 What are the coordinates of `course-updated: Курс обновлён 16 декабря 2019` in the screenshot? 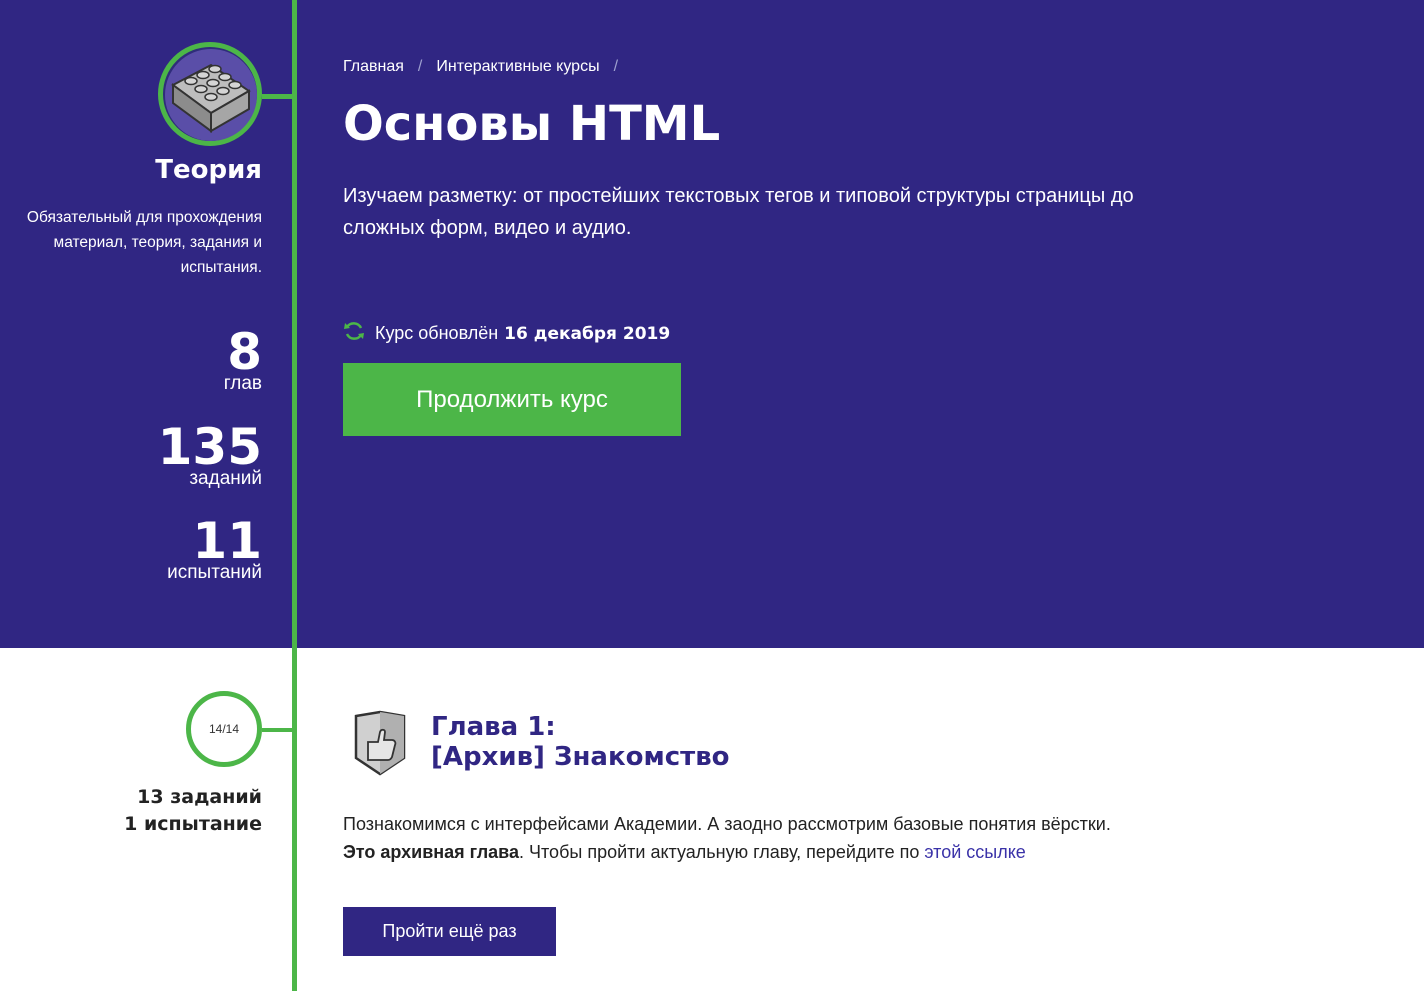 It's located at (506, 333).